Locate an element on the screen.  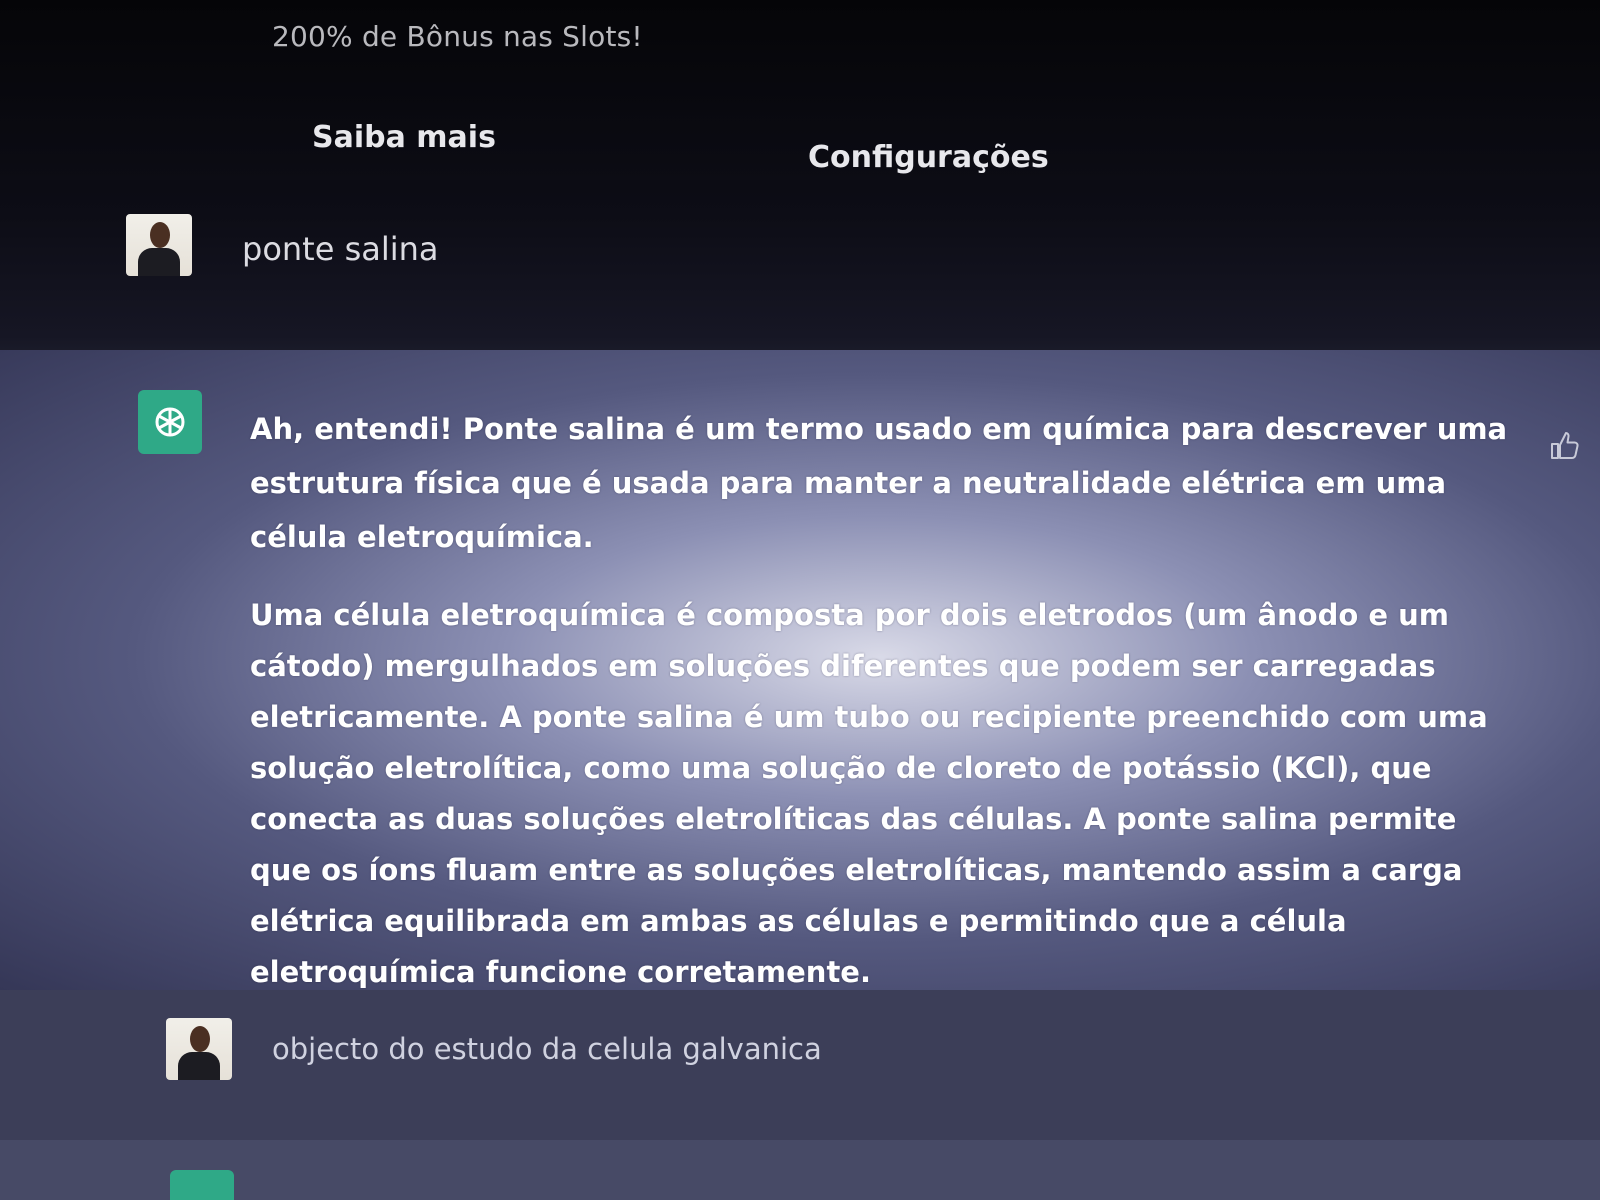
settings-link: Configurações is located at coordinates (928, 157).